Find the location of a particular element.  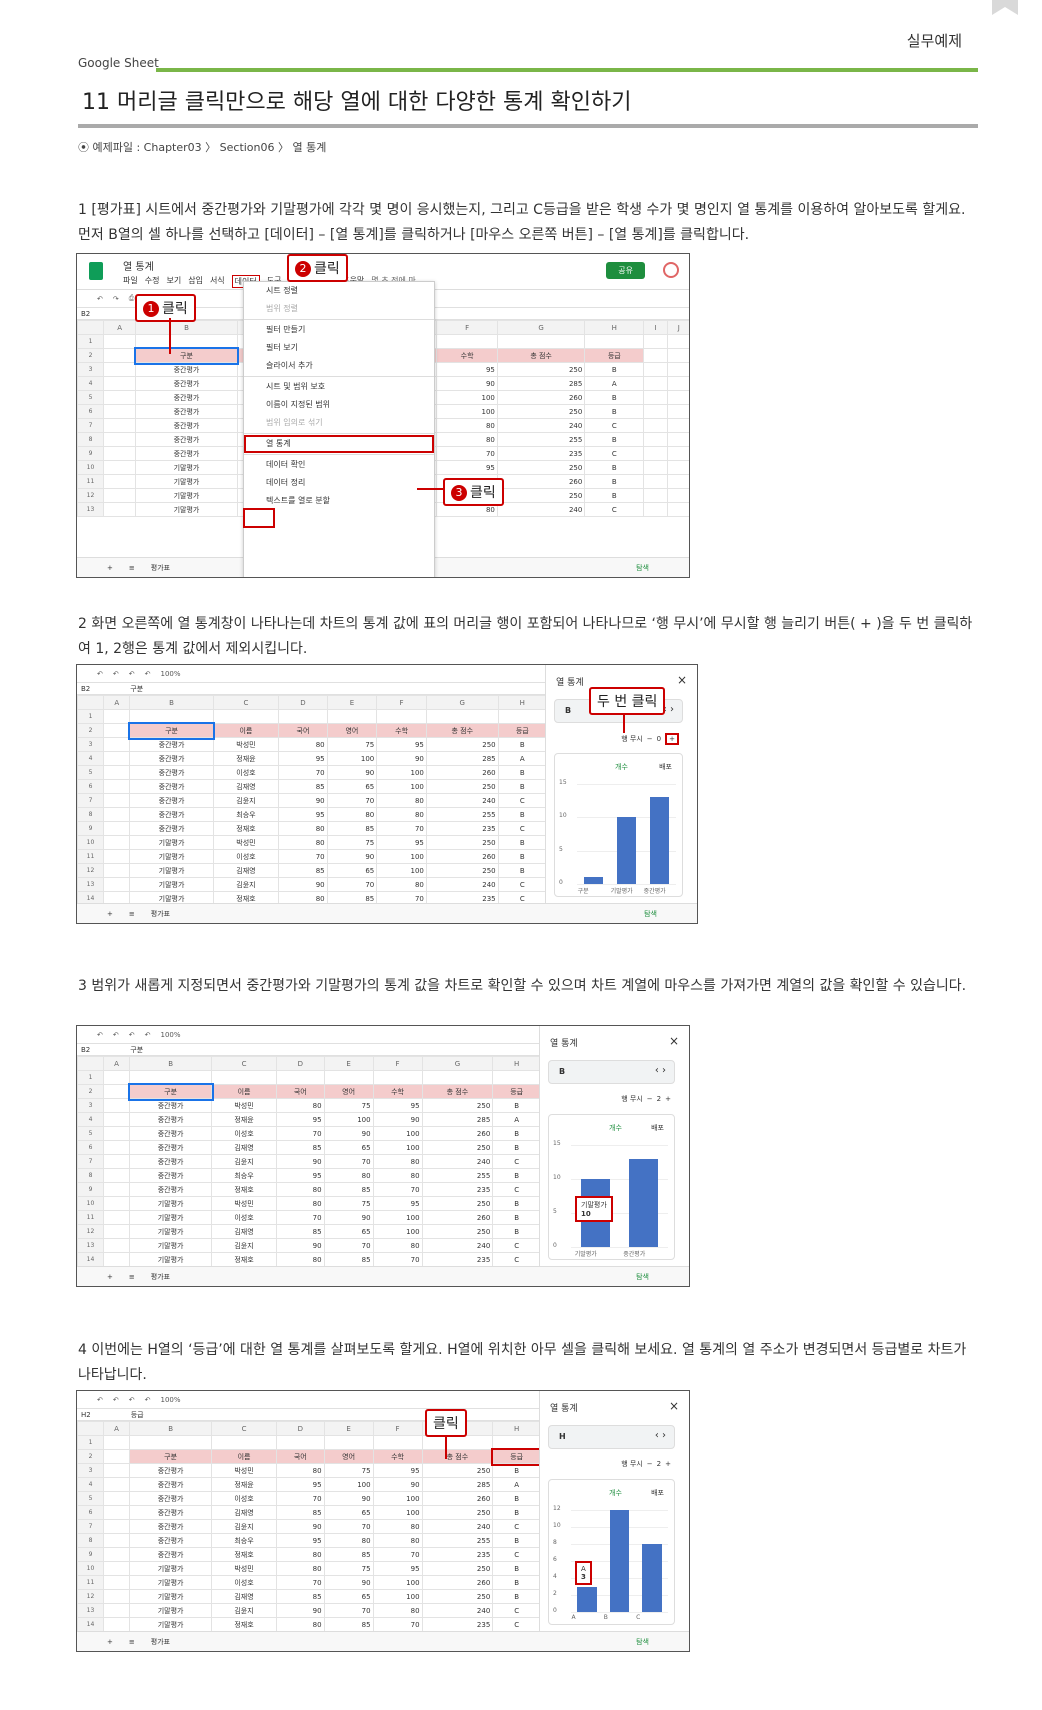

header-cell: 수학 is located at coordinates (397, 1091).